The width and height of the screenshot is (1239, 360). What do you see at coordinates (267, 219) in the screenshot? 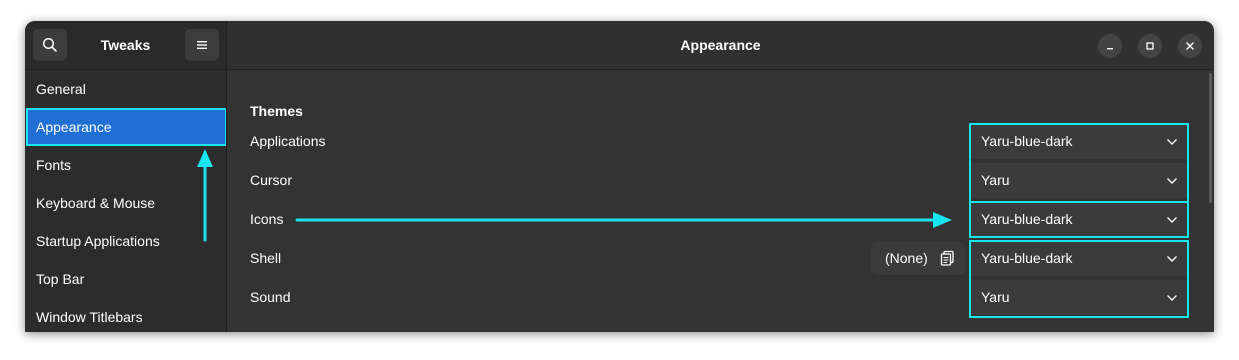
I see `row-label-icons: Icons` at bounding box center [267, 219].